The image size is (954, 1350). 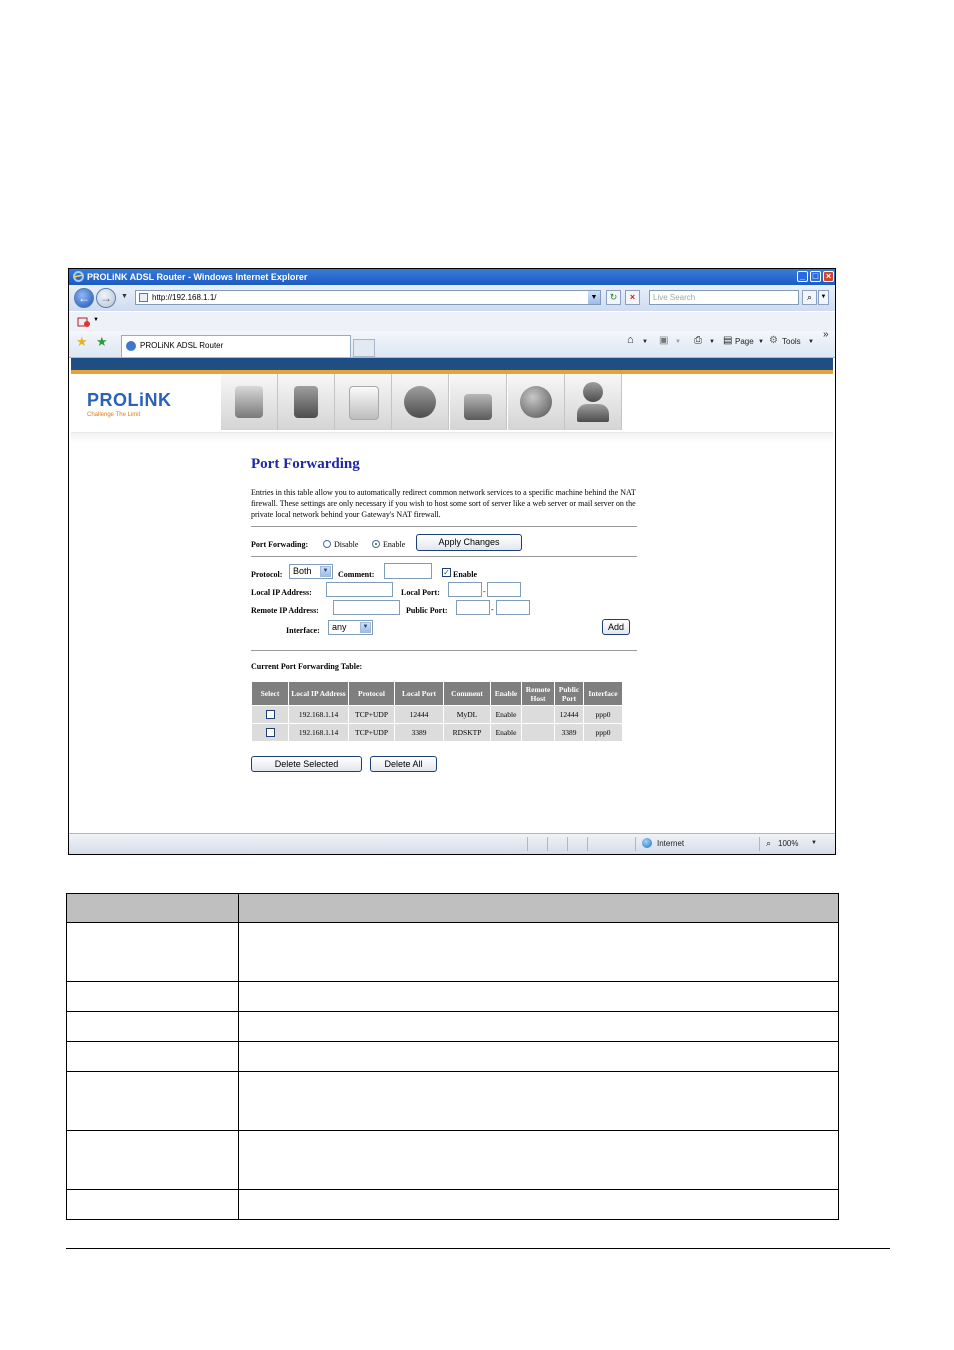 What do you see at coordinates (427, 610) in the screenshot?
I see `public-port-label: Public Port:` at bounding box center [427, 610].